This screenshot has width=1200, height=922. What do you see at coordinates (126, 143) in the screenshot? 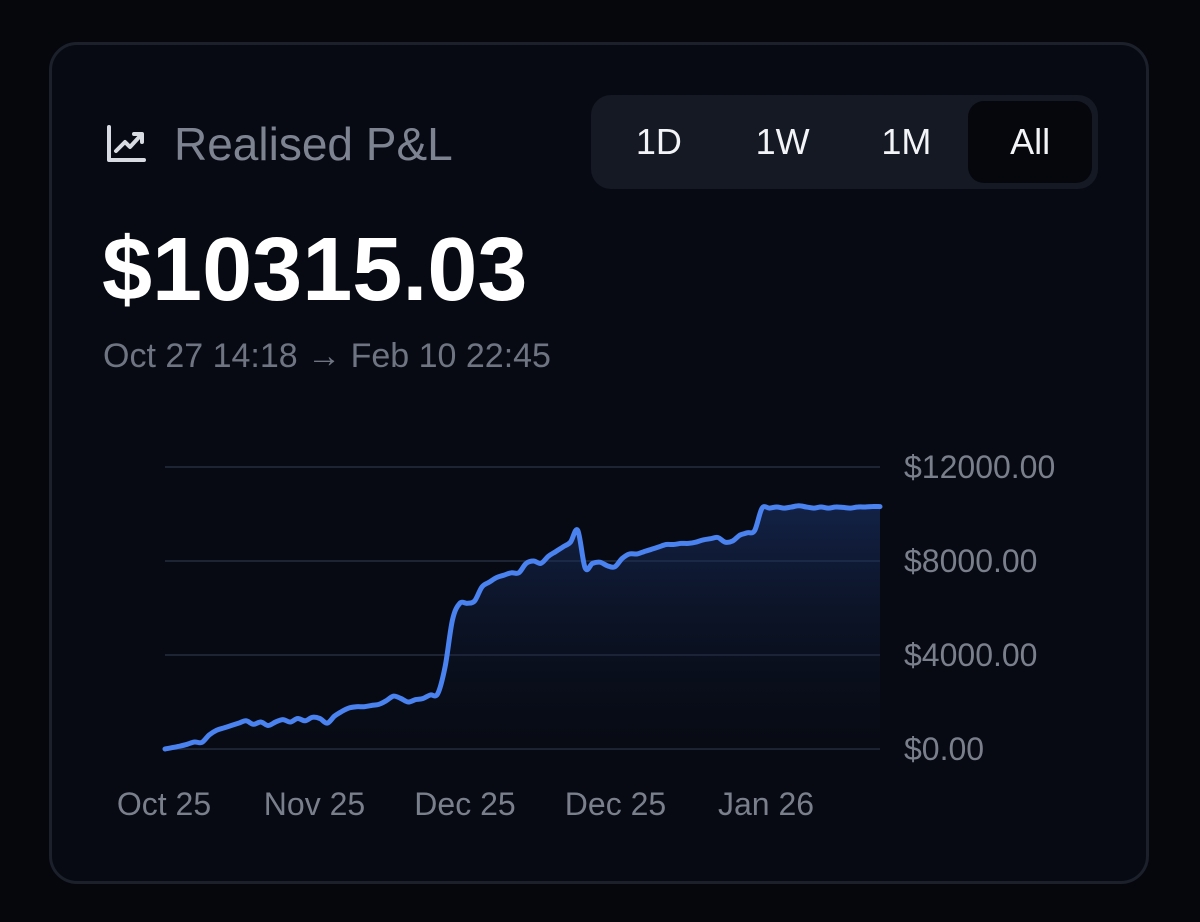
I see `trending-up-chart-icon` at bounding box center [126, 143].